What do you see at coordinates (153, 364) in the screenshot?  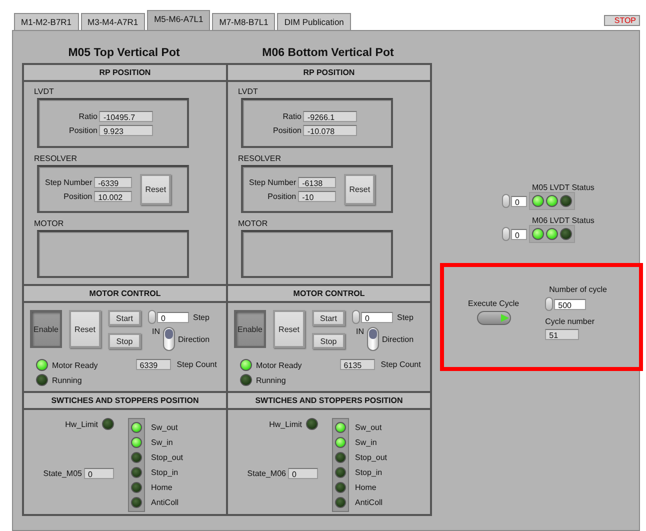 I see `step-count-indicator: 6339` at bounding box center [153, 364].